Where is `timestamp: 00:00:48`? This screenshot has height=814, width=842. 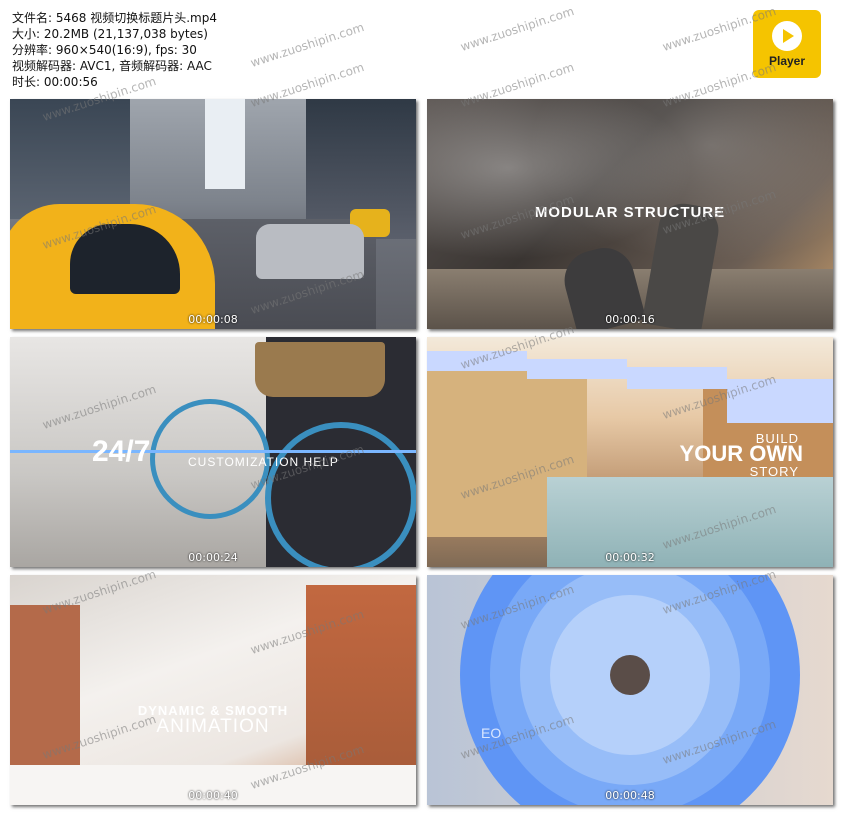
timestamp: 00:00:48 is located at coordinates (630, 795).